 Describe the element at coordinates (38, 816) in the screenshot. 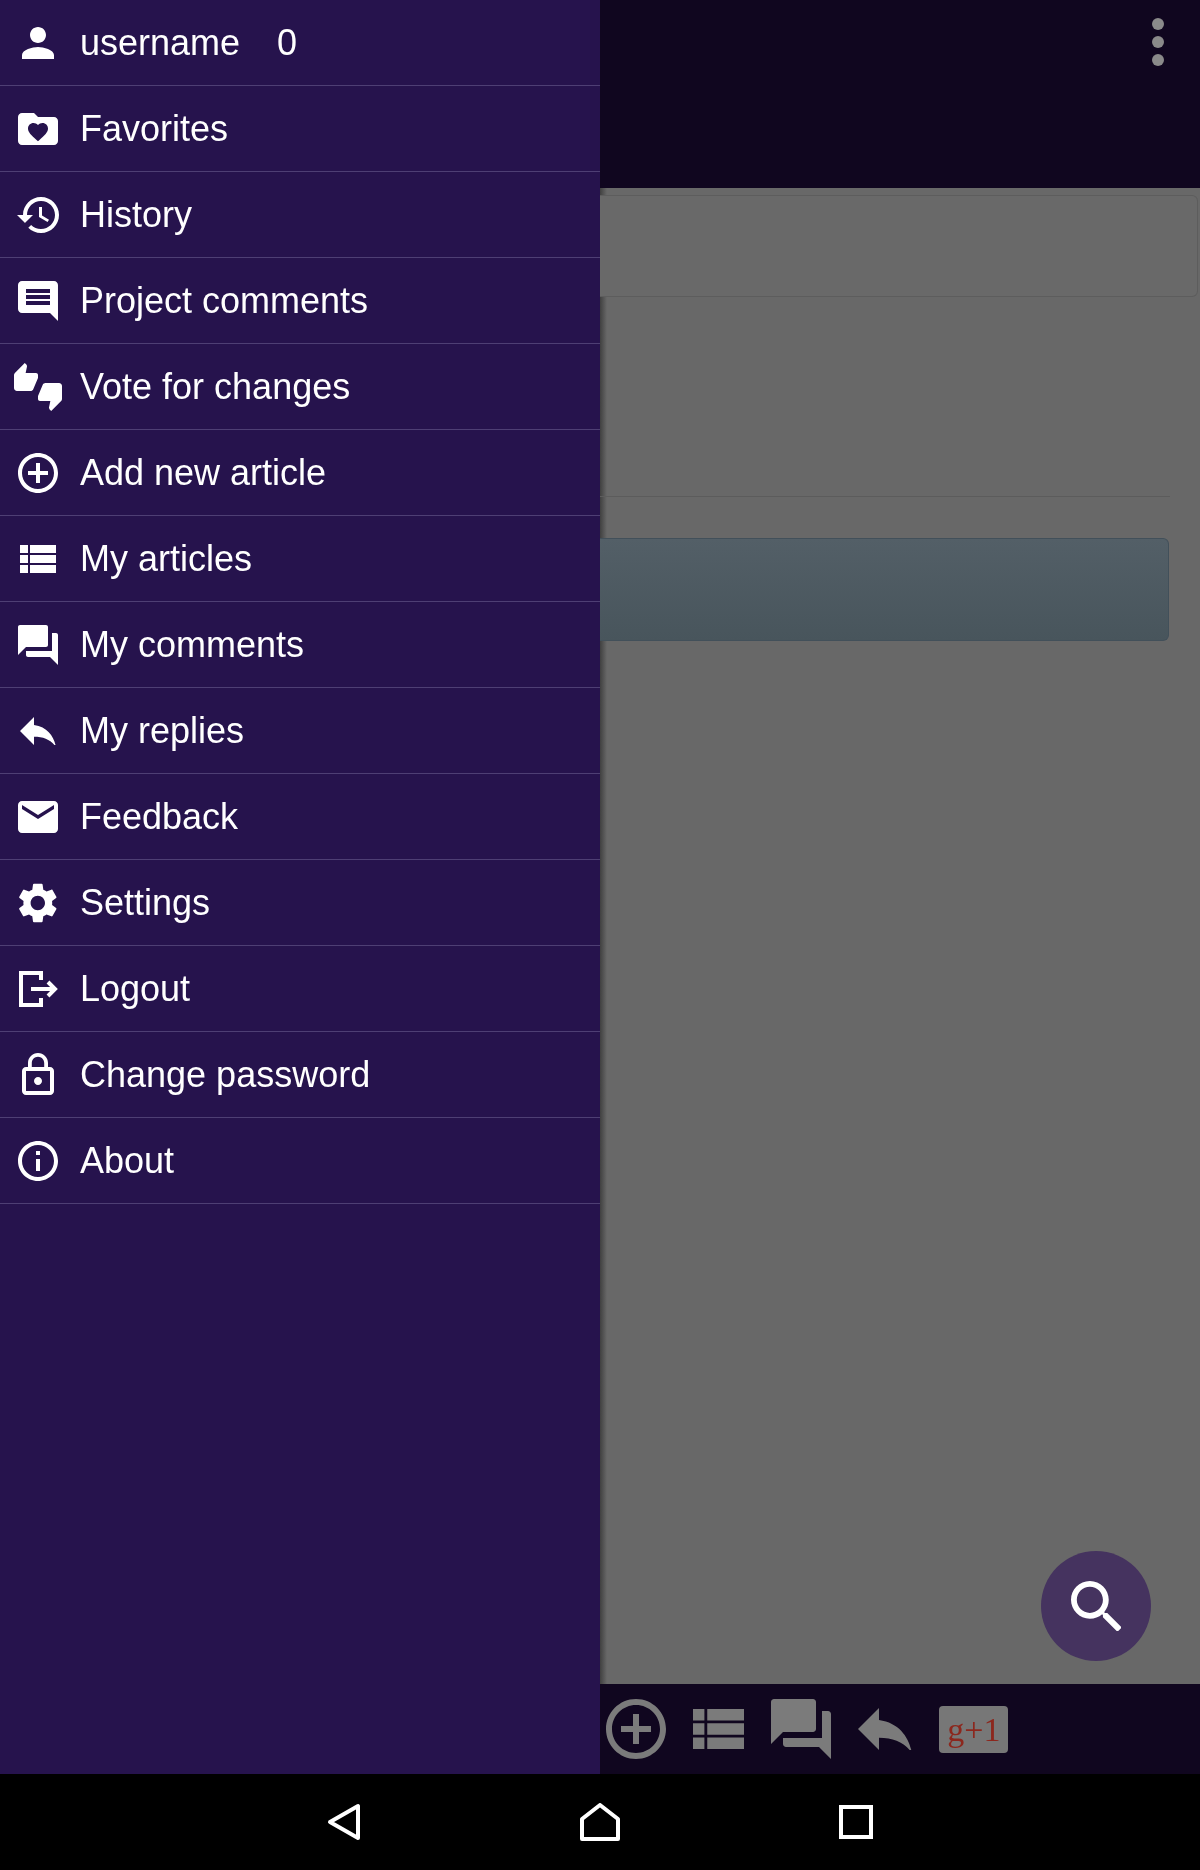

I see `envelope-icon` at that location.